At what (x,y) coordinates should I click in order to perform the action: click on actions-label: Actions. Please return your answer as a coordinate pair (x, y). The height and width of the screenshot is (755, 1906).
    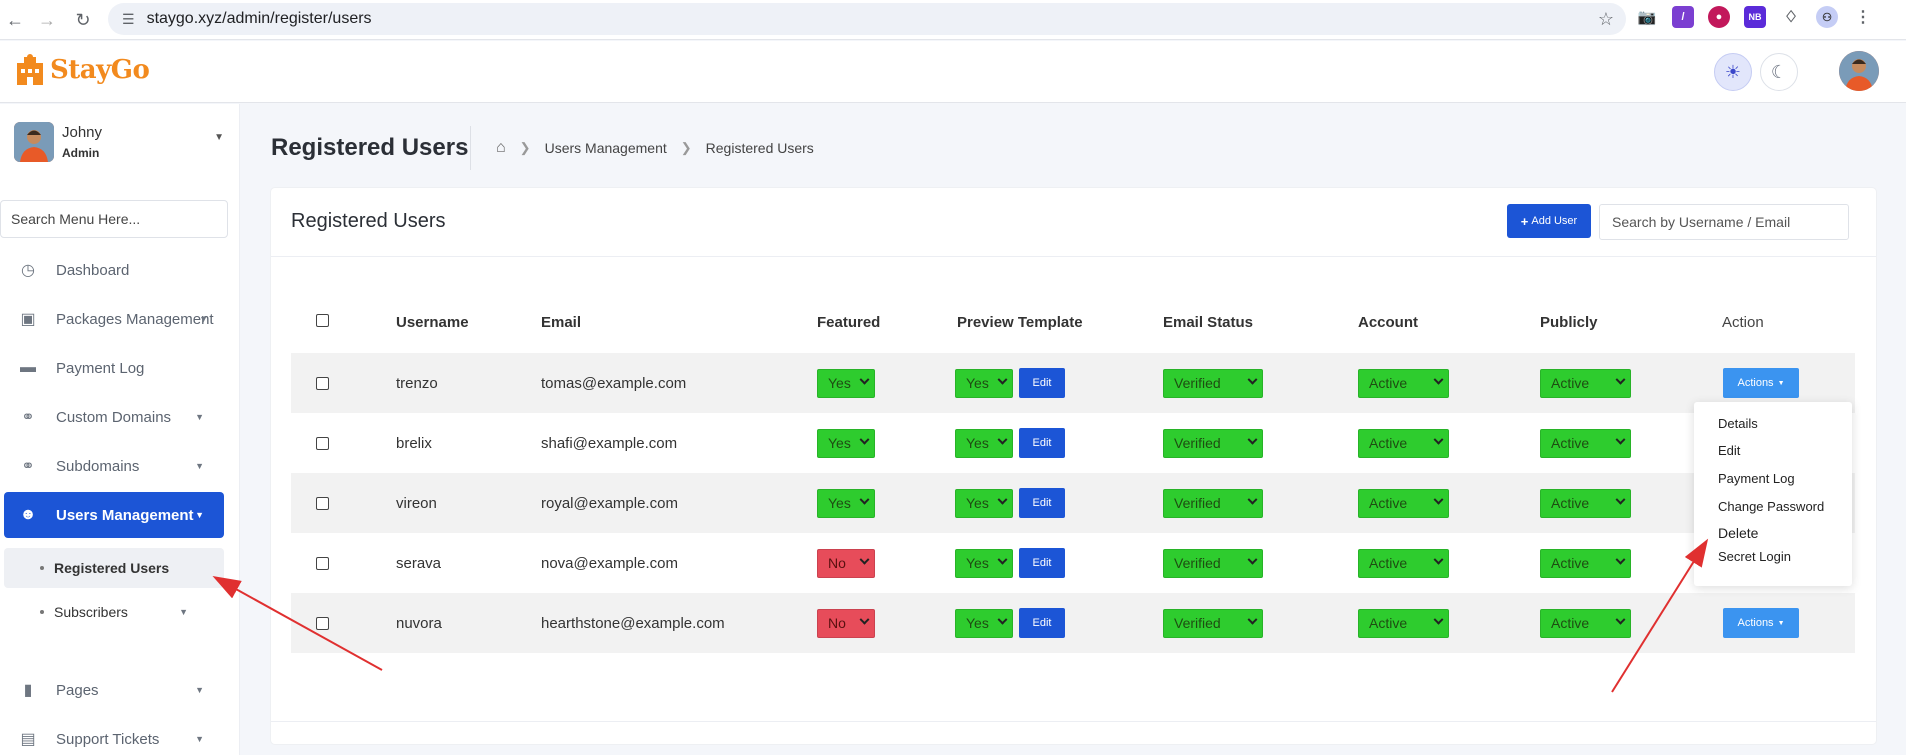
    Looking at the image, I should click on (1755, 383).